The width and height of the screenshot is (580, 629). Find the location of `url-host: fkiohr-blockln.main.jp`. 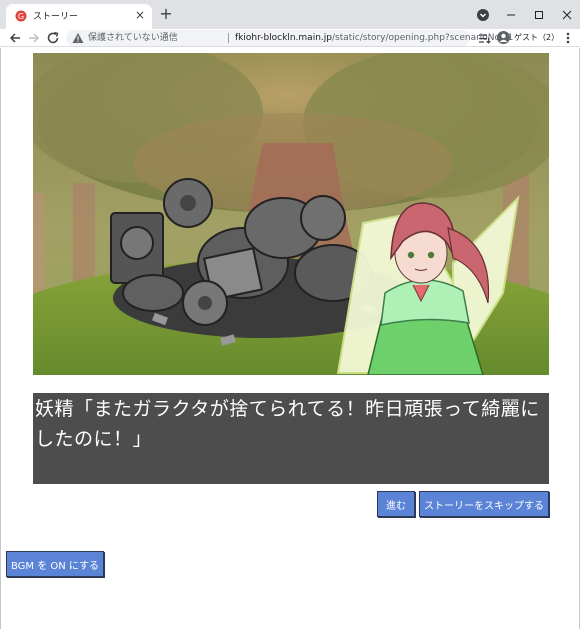

url-host: fkiohr-blockln.main.jp is located at coordinates (283, 38).